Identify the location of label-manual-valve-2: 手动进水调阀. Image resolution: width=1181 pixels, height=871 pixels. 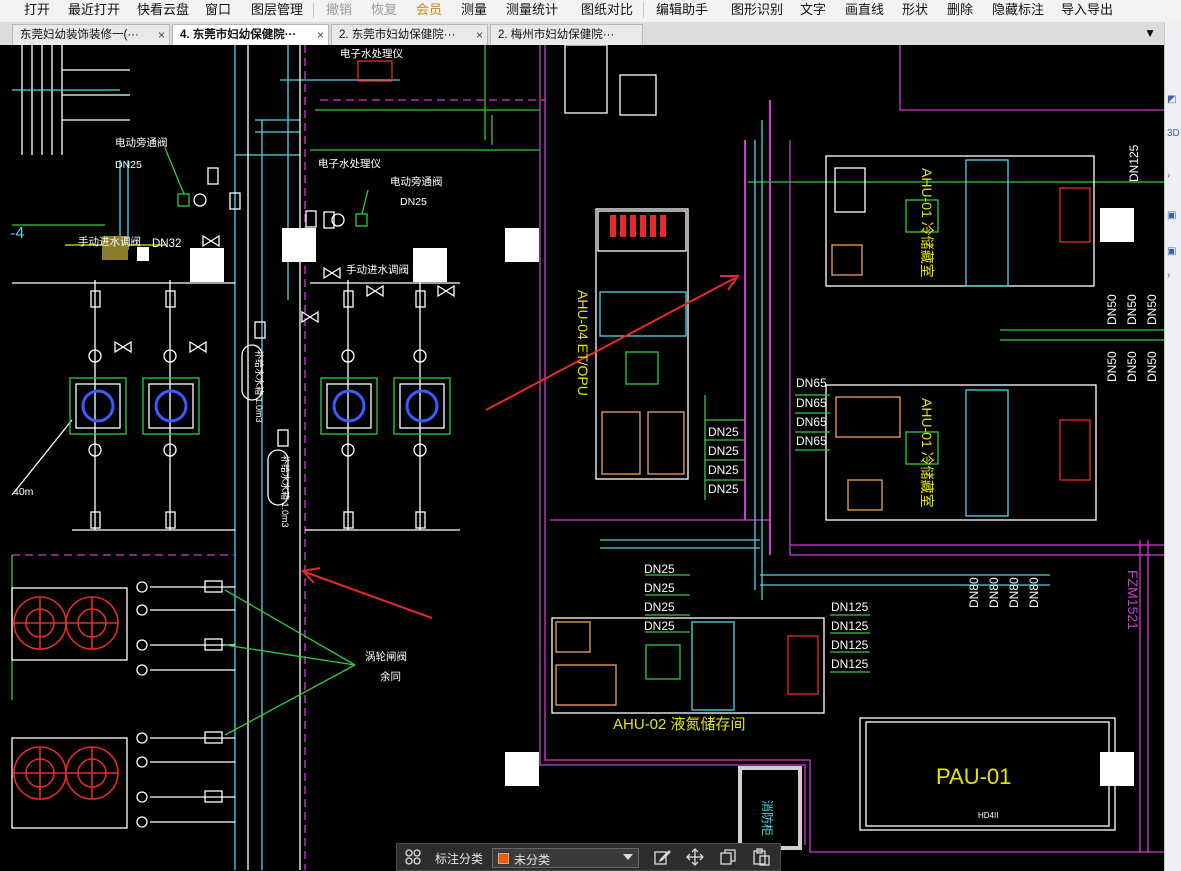
(377, 269).